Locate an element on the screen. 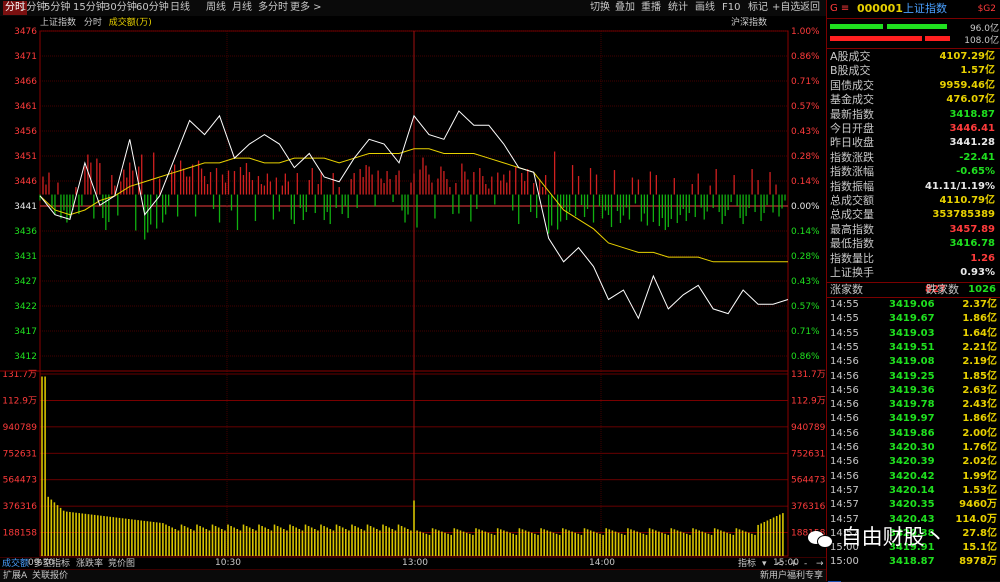  stat-label: 今日开盘 is located at coordinates (852, 128).